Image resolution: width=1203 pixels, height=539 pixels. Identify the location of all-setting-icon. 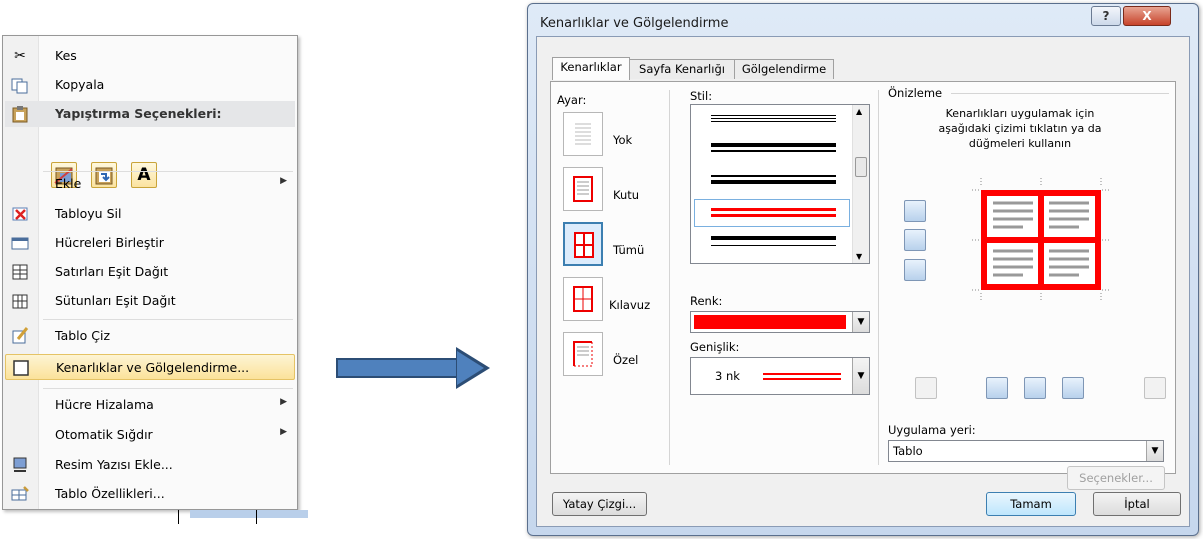
(584, 245).